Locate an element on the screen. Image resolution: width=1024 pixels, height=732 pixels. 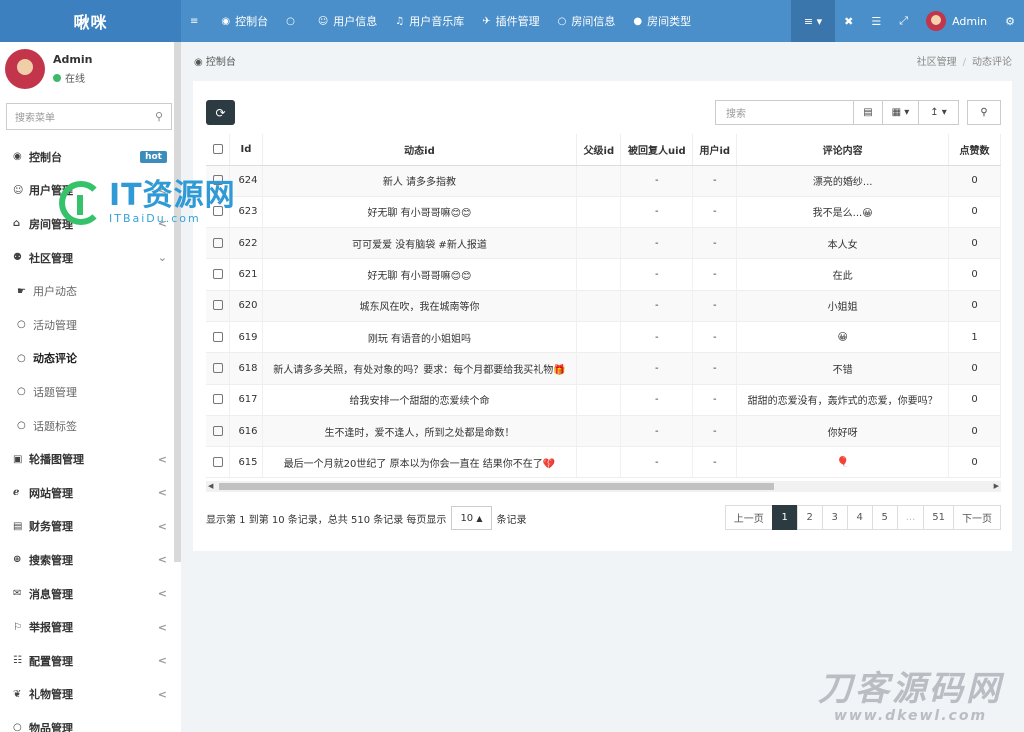
table-row: 616 生不逢时，爱不逢人，所到之处都是命数！ - - 你好呀 0 is located at coordinates (603, 431).